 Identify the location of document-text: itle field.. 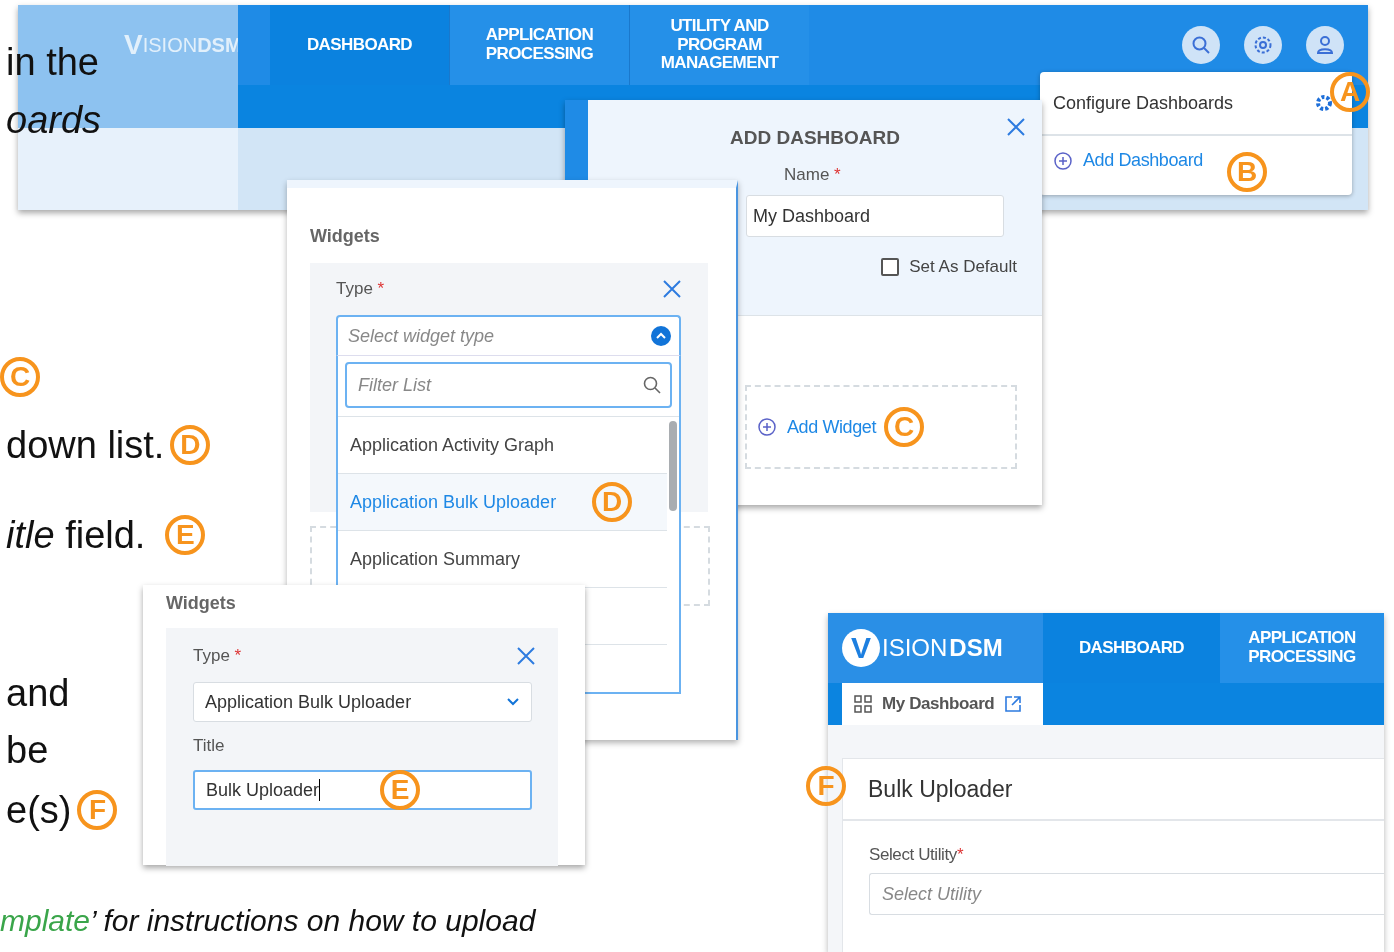
(76, 535).